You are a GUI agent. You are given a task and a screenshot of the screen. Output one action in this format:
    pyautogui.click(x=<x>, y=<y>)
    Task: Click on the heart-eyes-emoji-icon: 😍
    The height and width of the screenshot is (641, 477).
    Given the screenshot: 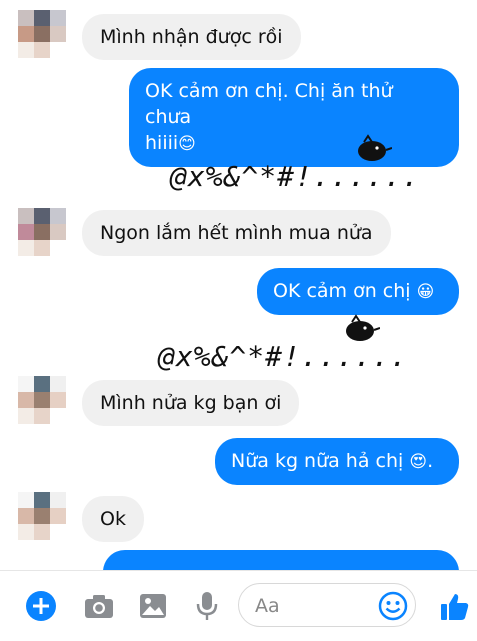 What is the action you would take?
    pyautogui.click(x=418, y=462)
    